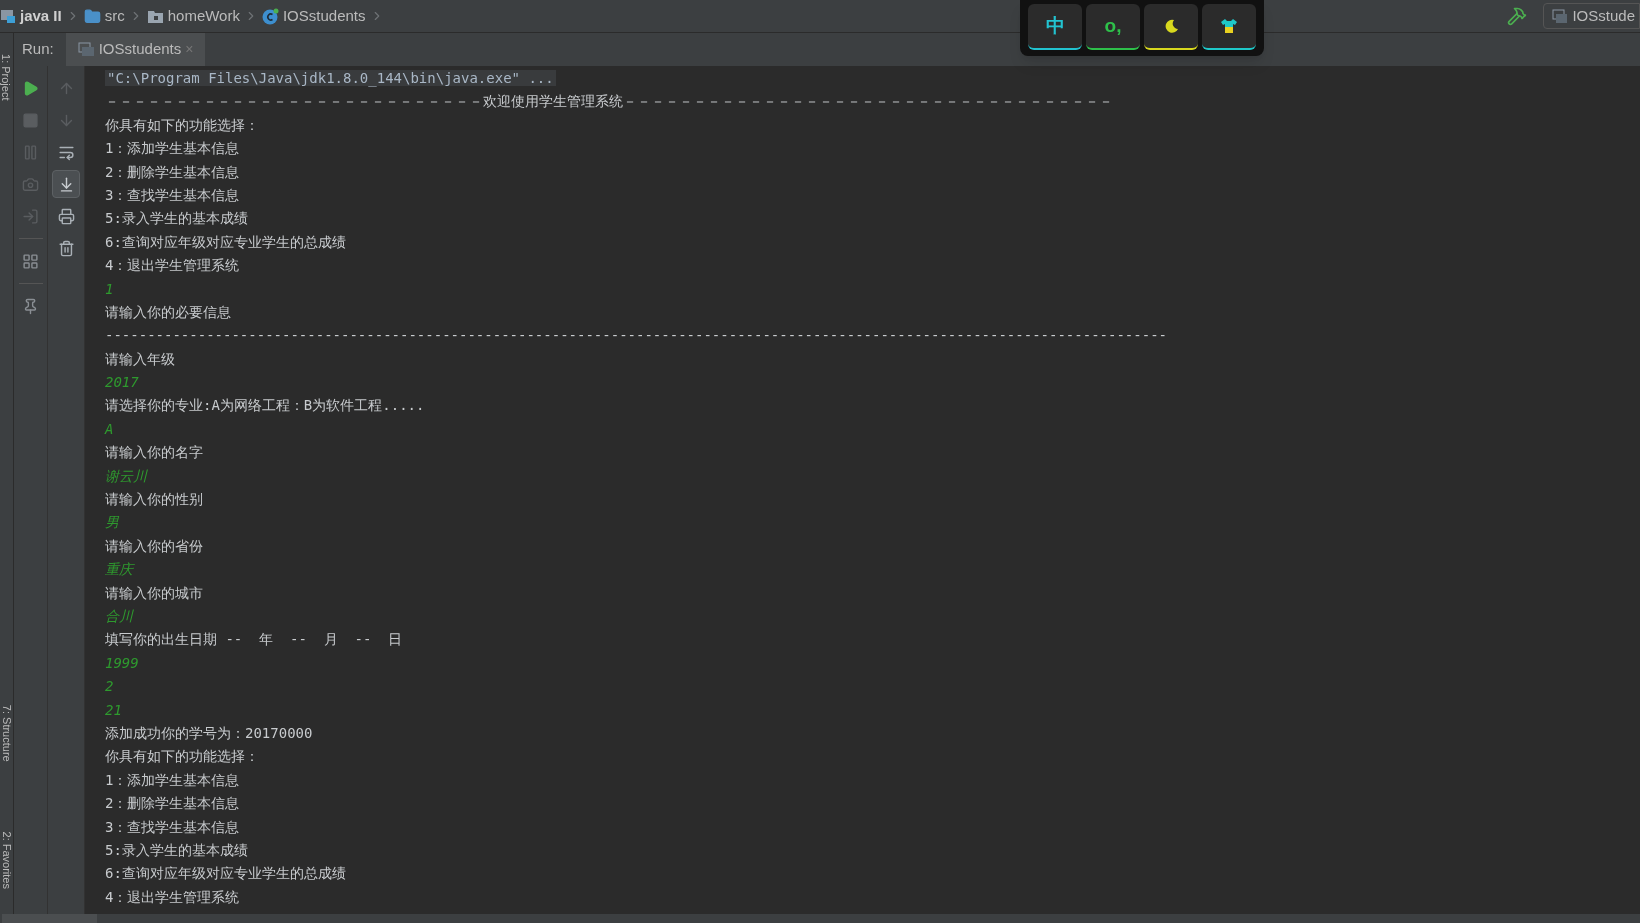  Describe the element at coordinates (1517, 16) in the screenshot. I see `hammer-icon` at that location.